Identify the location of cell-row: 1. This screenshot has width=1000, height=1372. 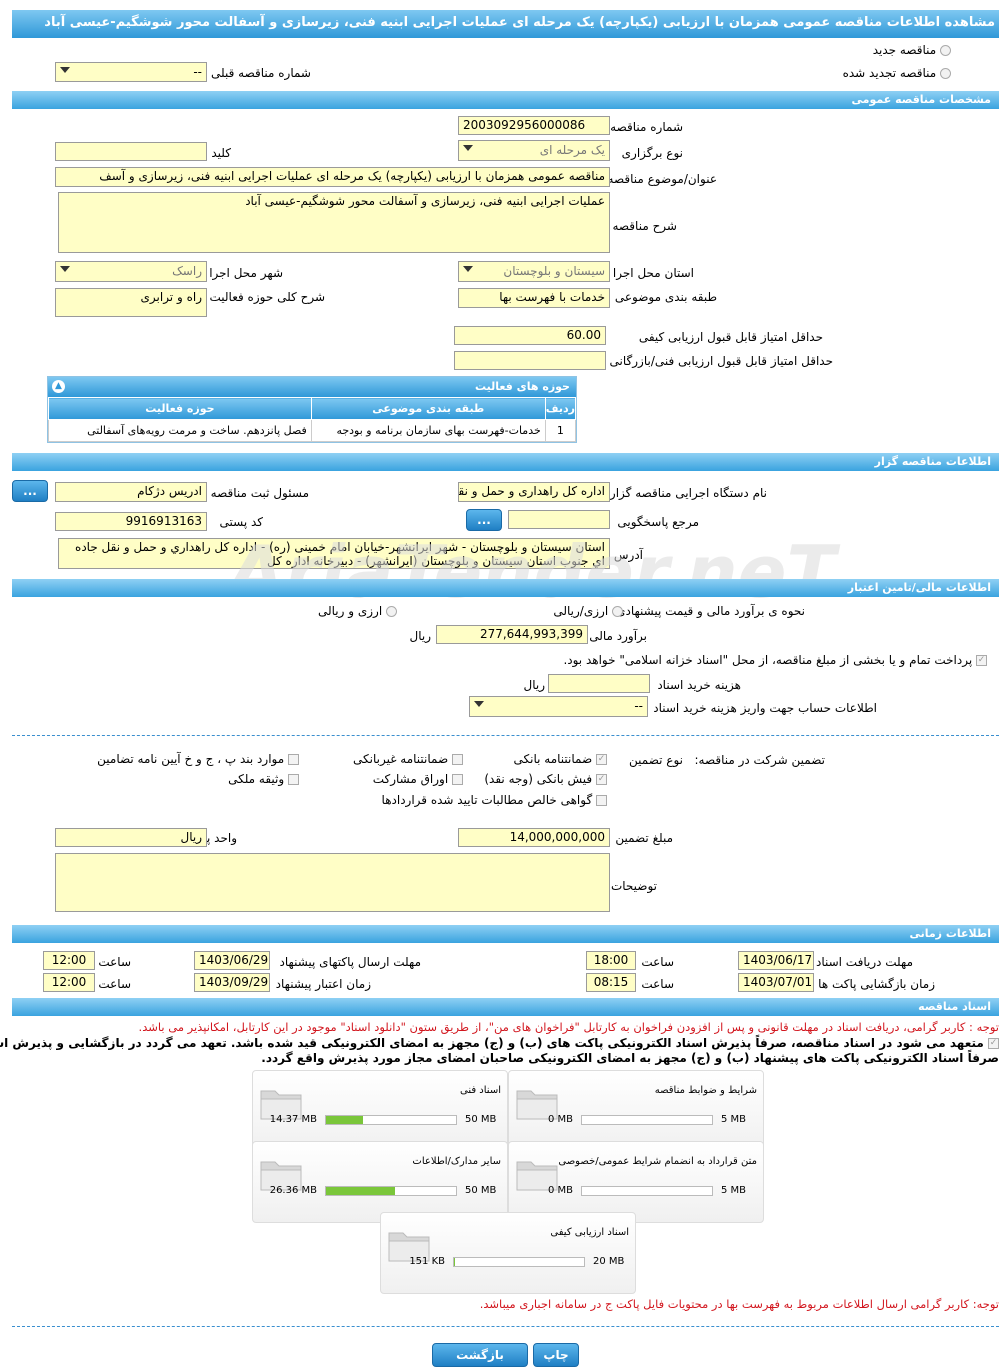
(561, 430).